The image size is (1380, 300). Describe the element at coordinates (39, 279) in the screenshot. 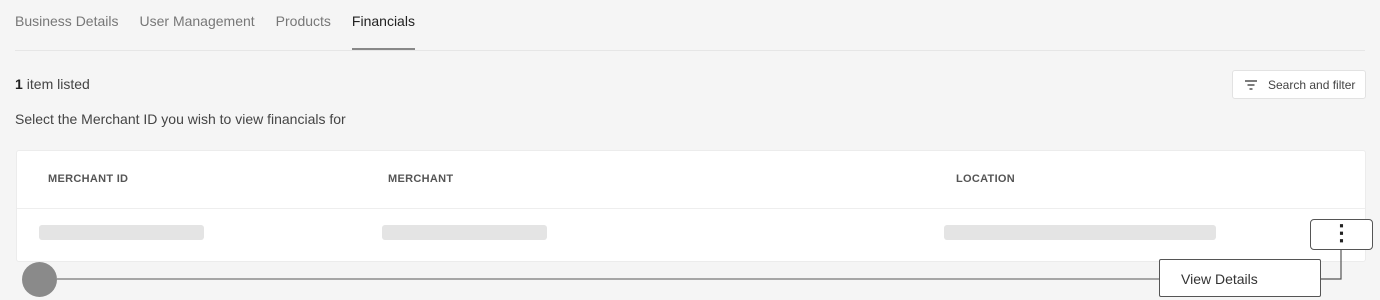

I see `pointer-indicator` at that location.